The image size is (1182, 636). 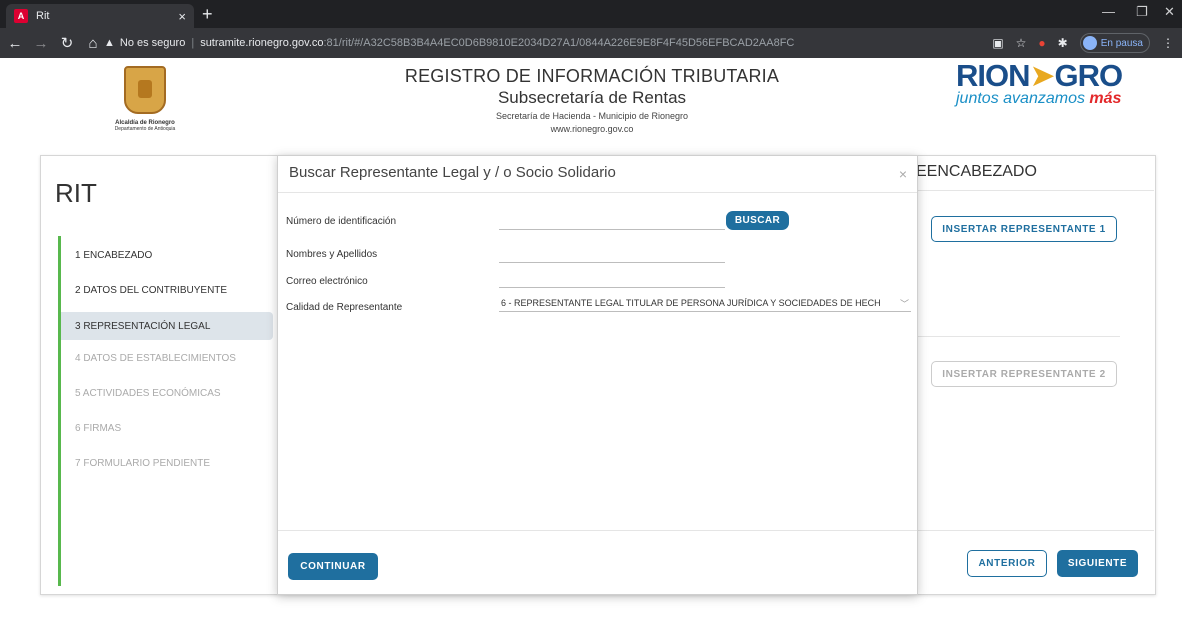 What do you see at coordinates (1063, 43) in the screenshot?
I see `puzzle-icon: ✱` at bounding box center [1063, 43].